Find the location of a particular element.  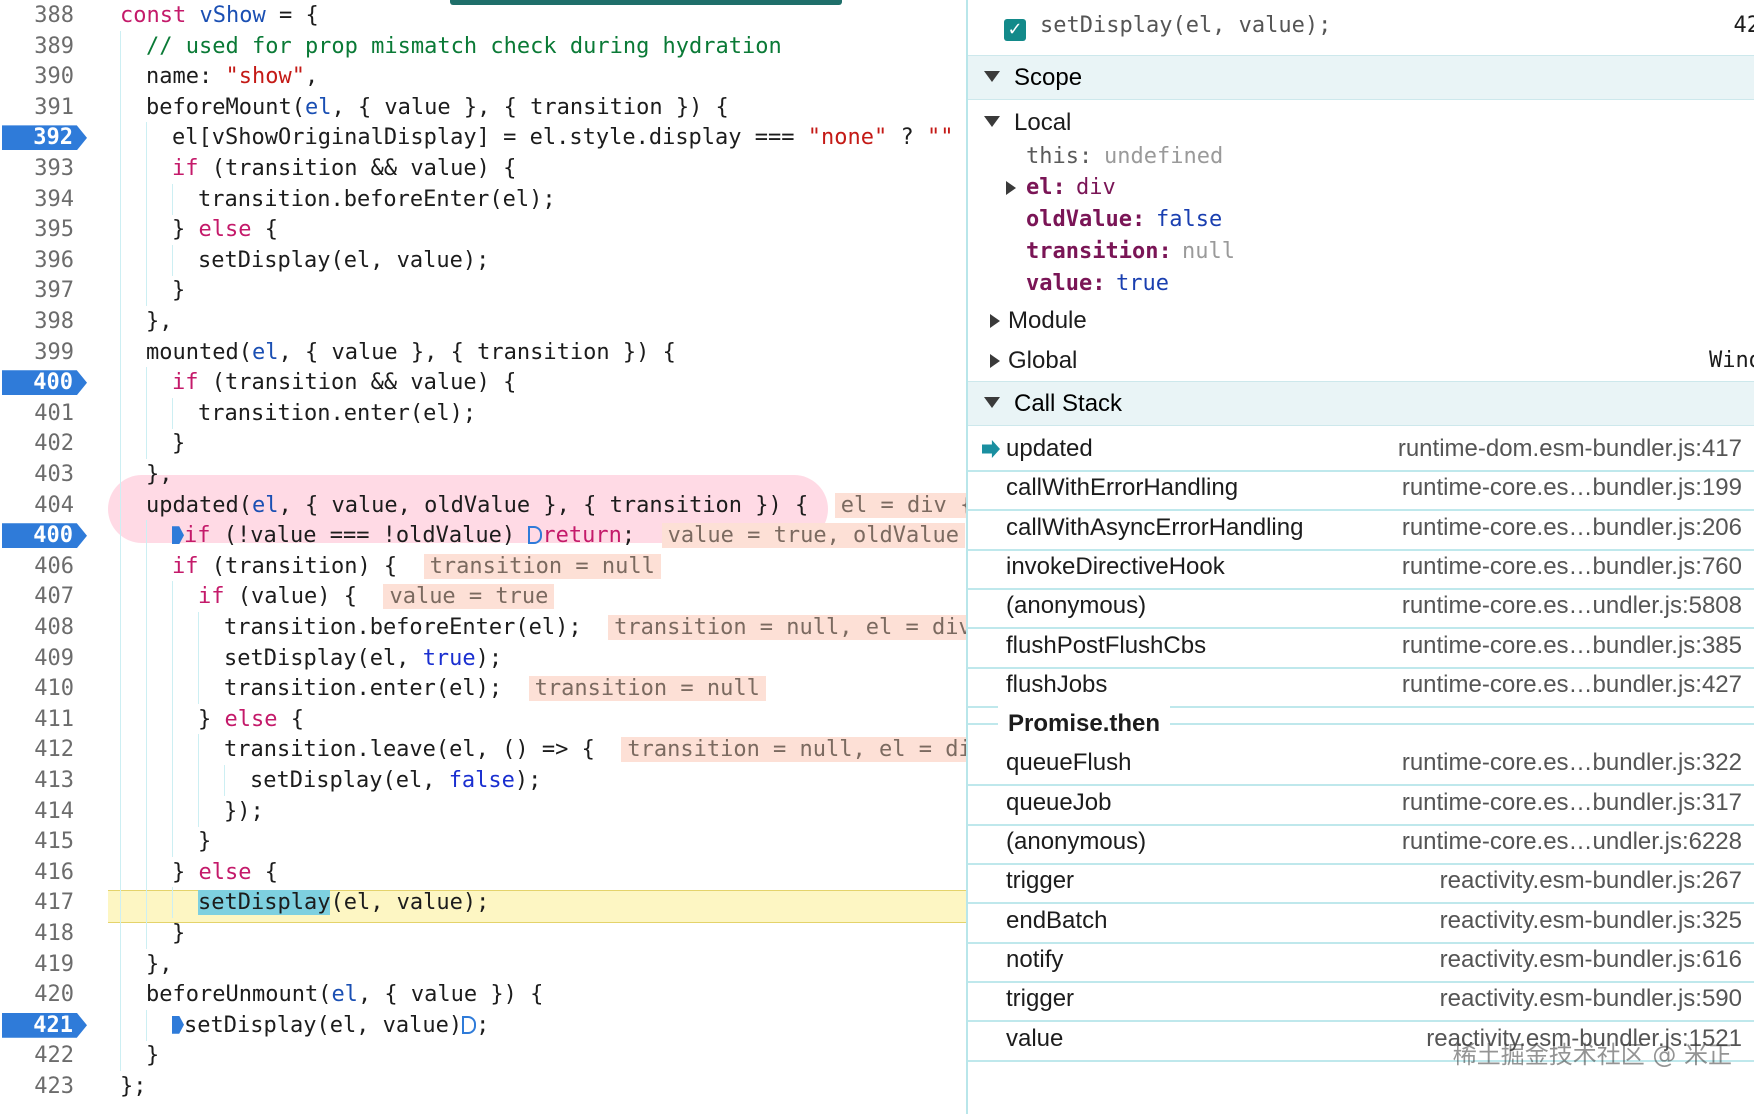

scope-global: Global Wind is located at coordinates (1361, 361).